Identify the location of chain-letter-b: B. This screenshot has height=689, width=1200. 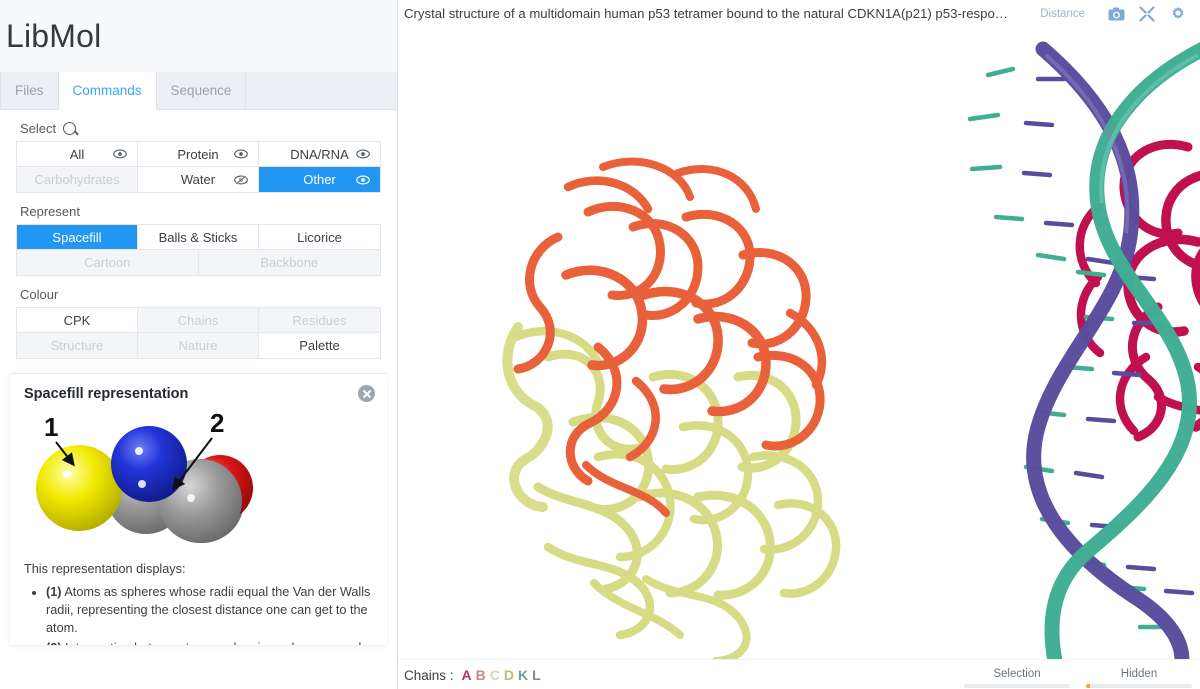
(481, 675).